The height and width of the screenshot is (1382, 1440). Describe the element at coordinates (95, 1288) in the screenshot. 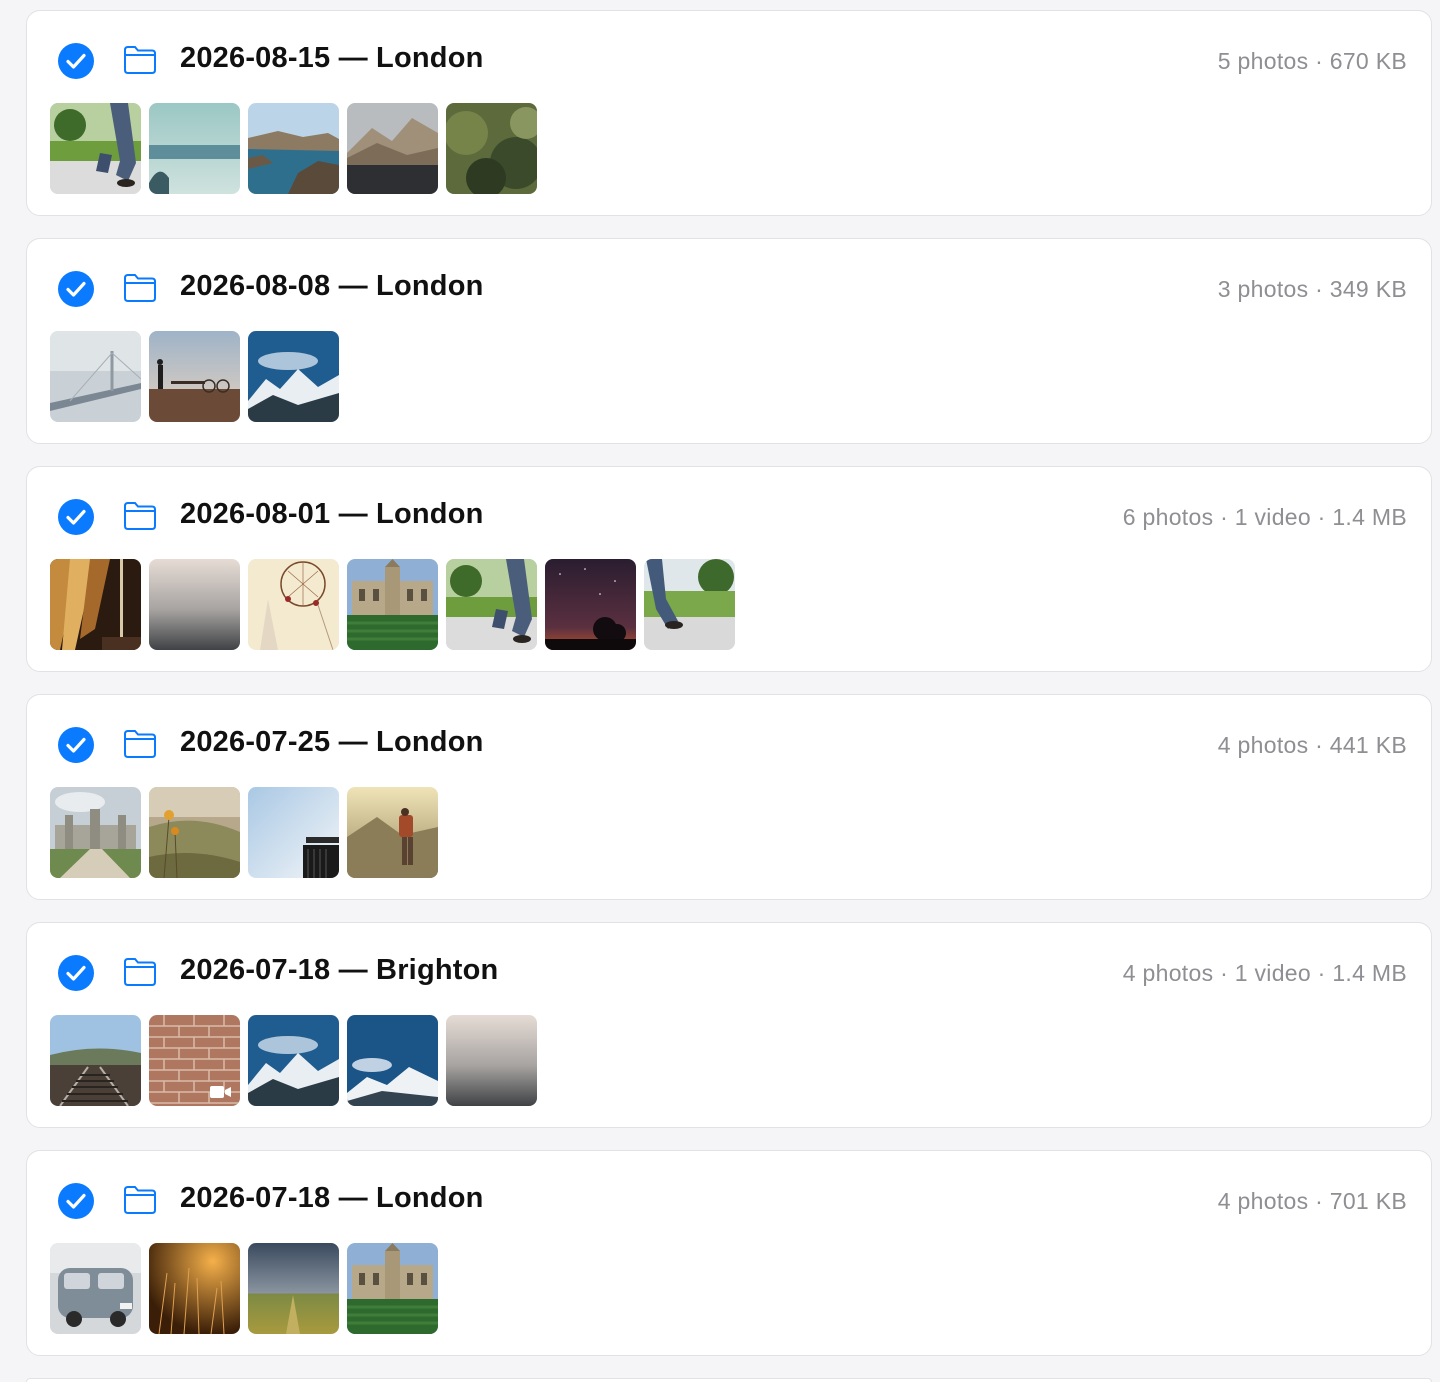

I see `photo-thumbnail-vintage-van` at that location.